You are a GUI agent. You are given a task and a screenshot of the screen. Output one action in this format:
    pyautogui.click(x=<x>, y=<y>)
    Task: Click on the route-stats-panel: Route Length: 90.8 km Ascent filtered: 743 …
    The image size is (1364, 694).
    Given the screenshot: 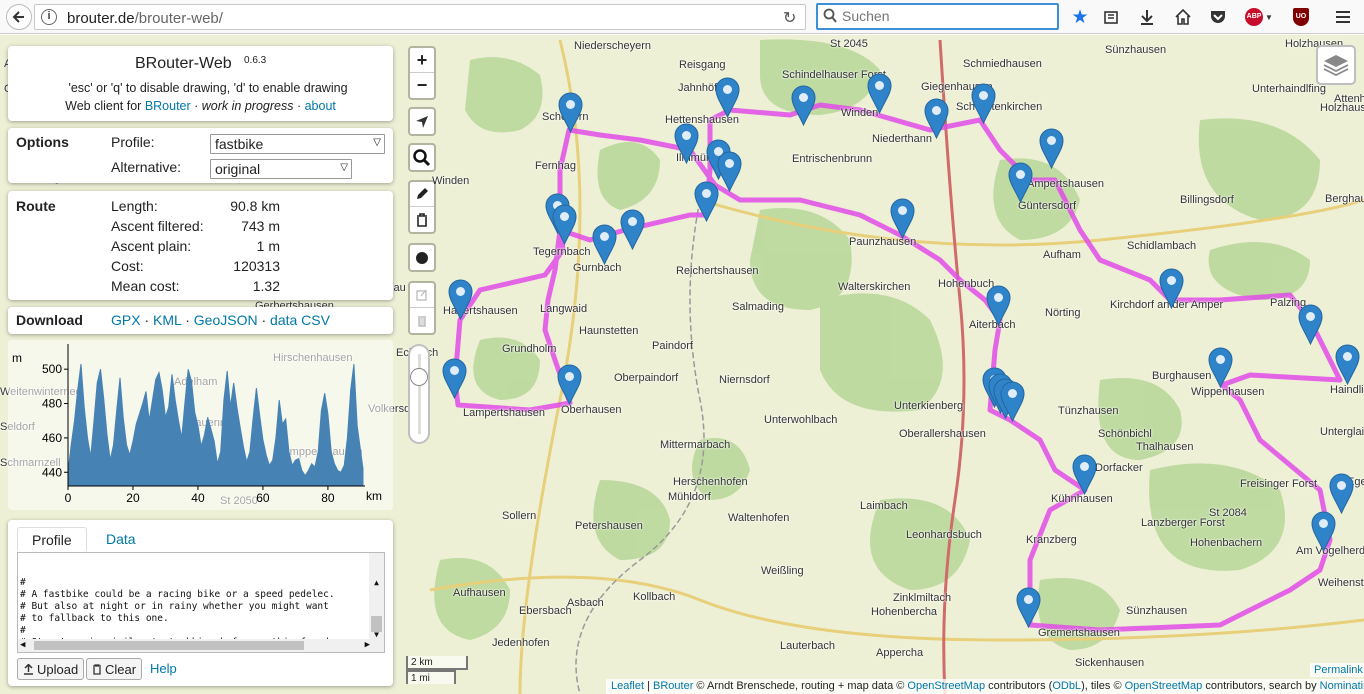 What is the action you would take?
    pyautogui.click(x=200, y=245)
    